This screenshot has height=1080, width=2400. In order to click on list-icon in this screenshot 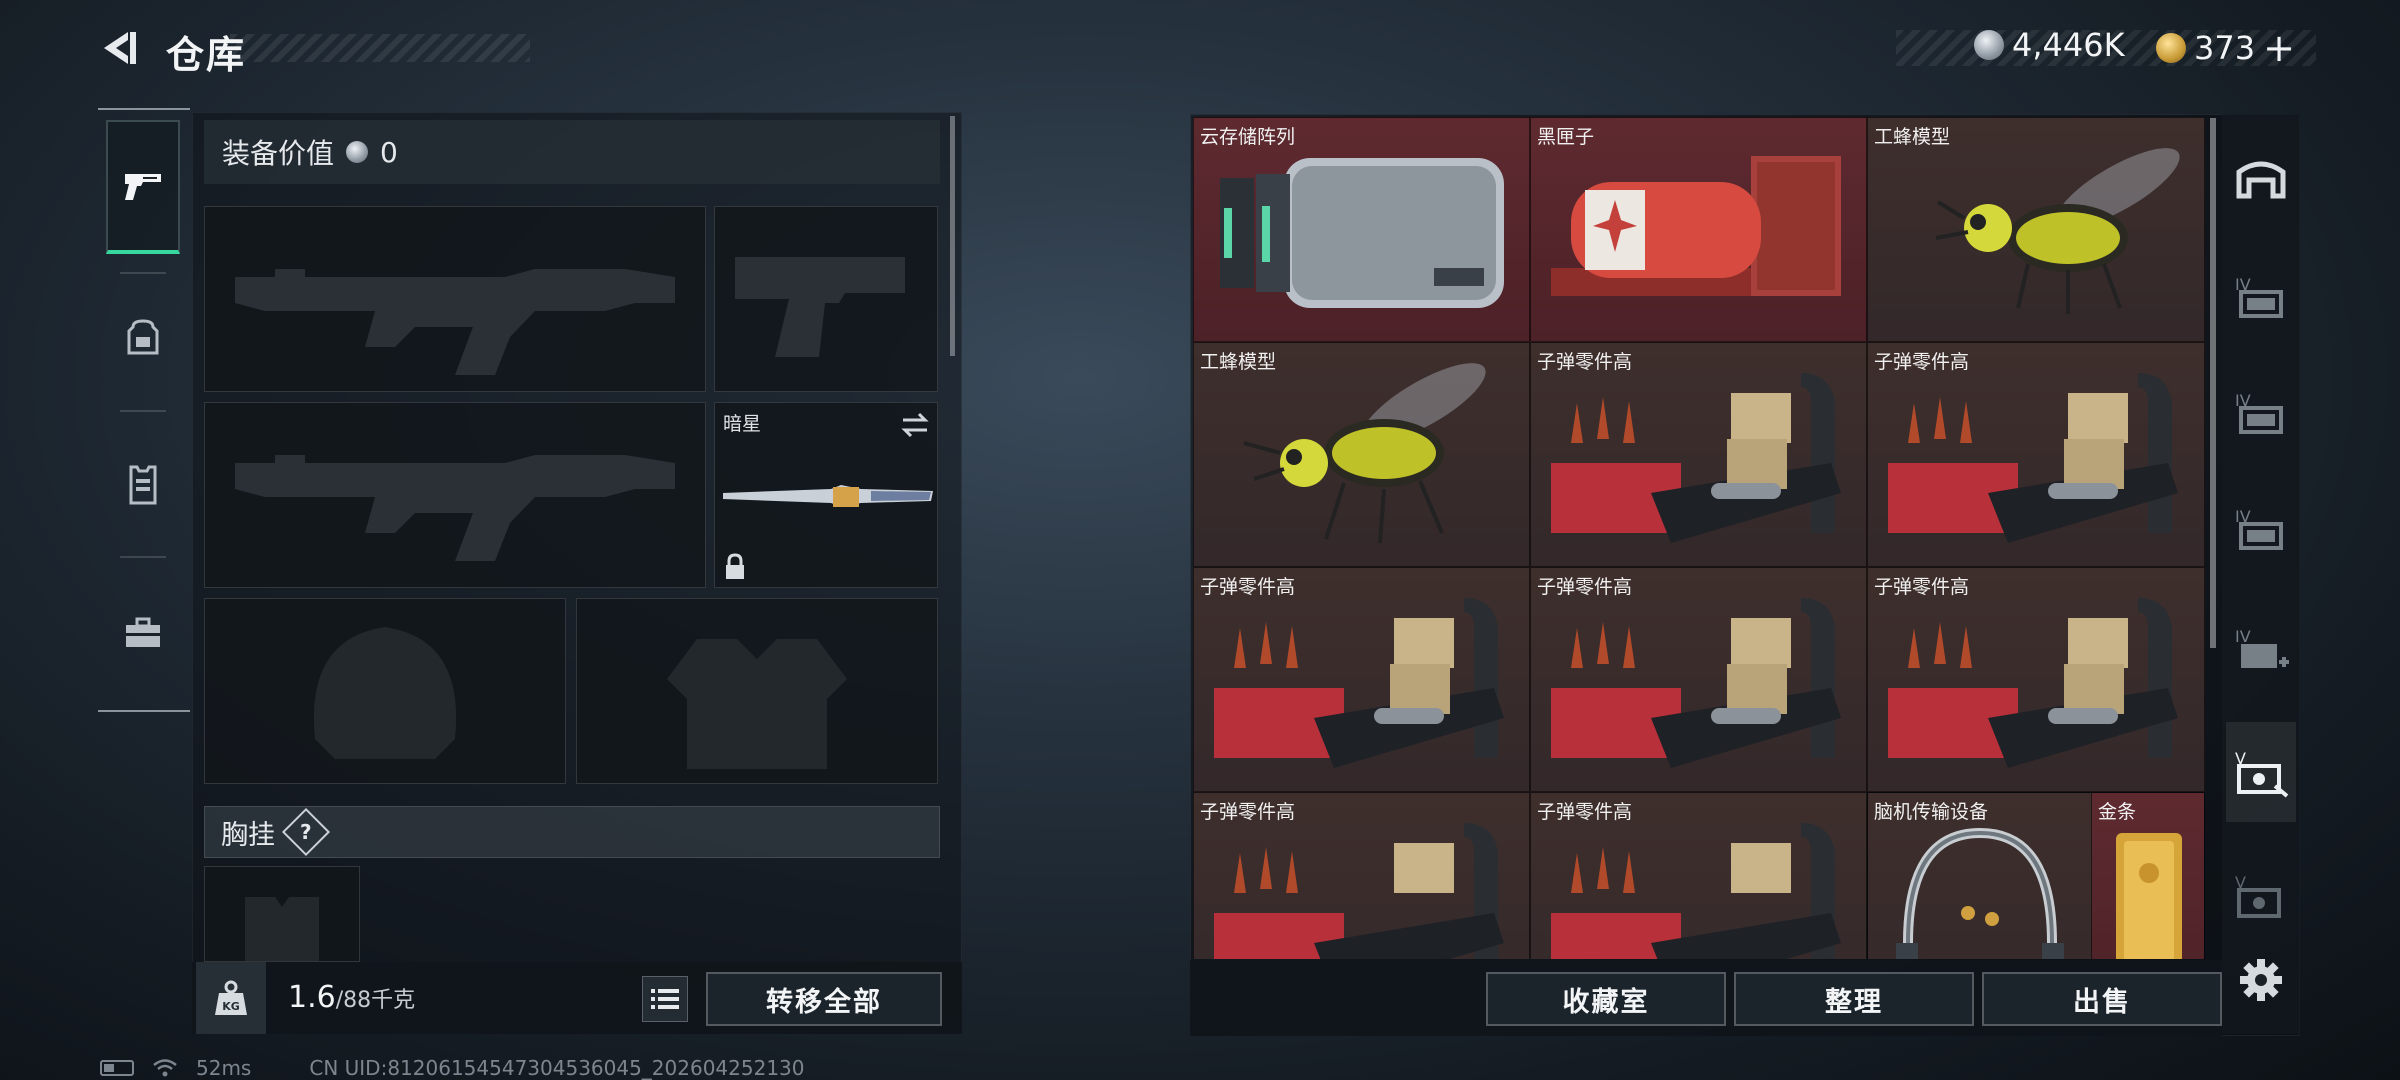, I will do `click(665, 999)`.